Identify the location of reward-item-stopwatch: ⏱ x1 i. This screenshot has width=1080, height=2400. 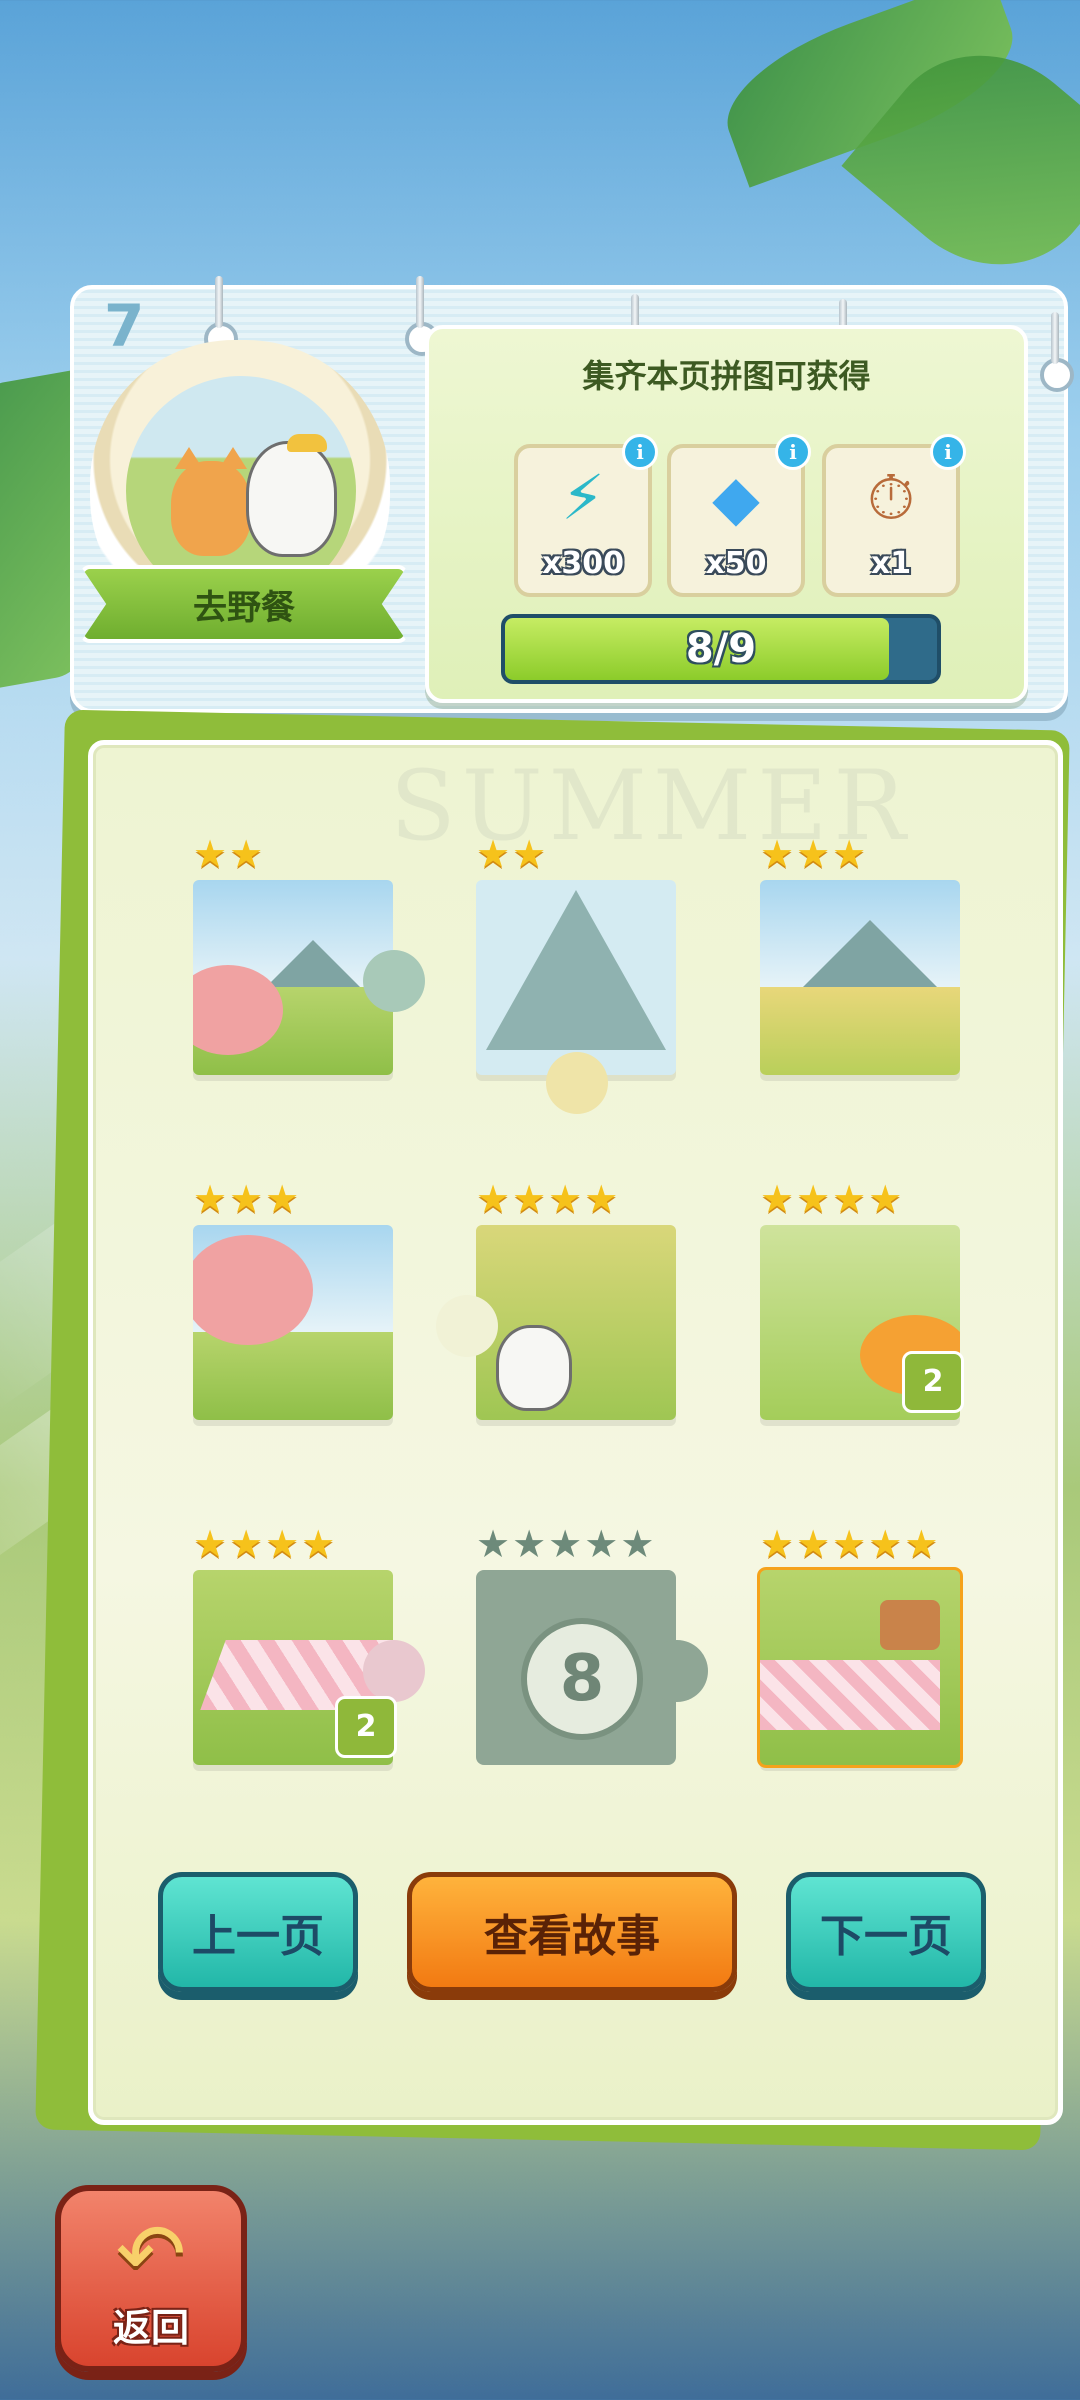
(894, 515).